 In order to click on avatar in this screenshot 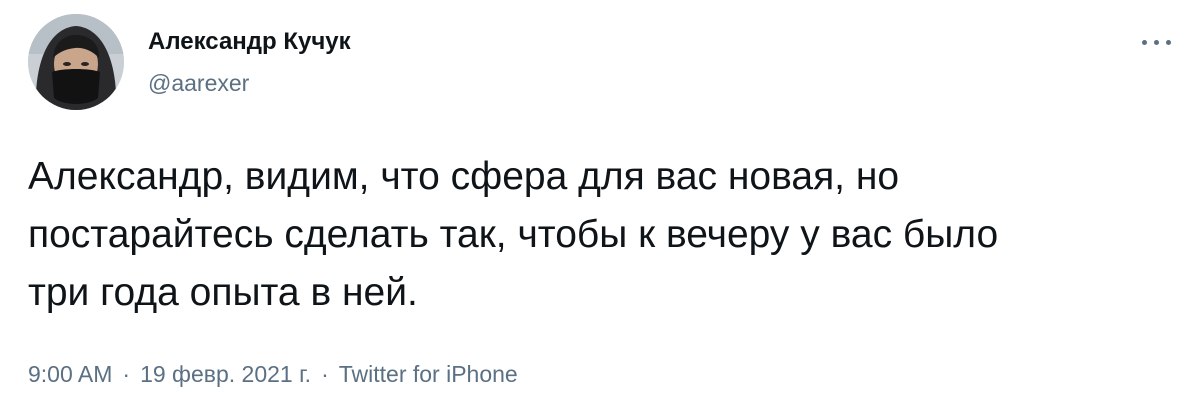, I will do `click(76, 62)`.